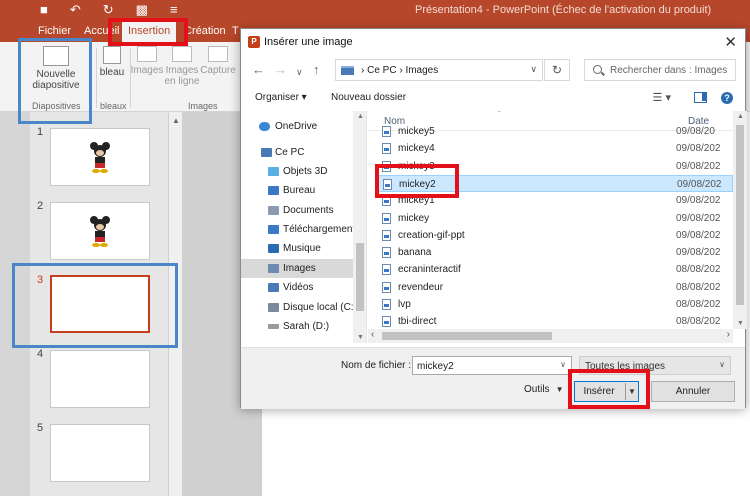 The height and width of the screenshot is (496, 750). I want to click on slide-number: 1, so click(40, 132).